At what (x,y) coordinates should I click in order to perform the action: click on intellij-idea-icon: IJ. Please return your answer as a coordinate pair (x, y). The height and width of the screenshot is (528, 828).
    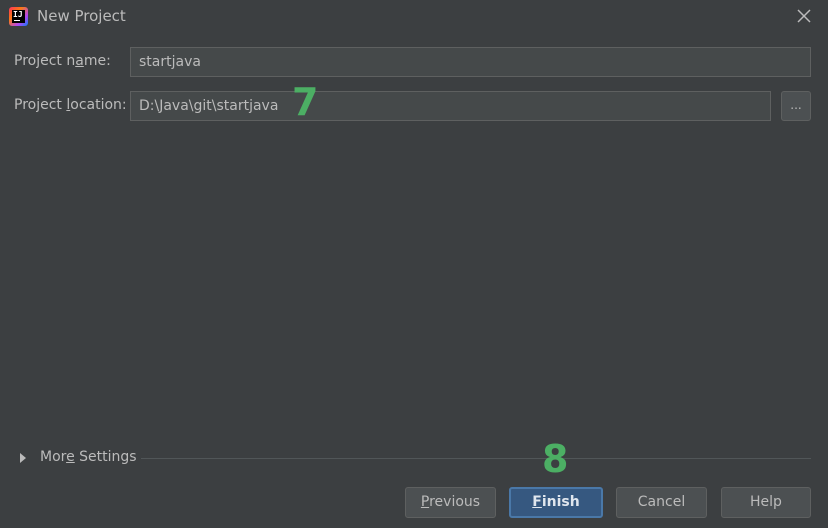
    Looking at the image, I should click on (18, 16).